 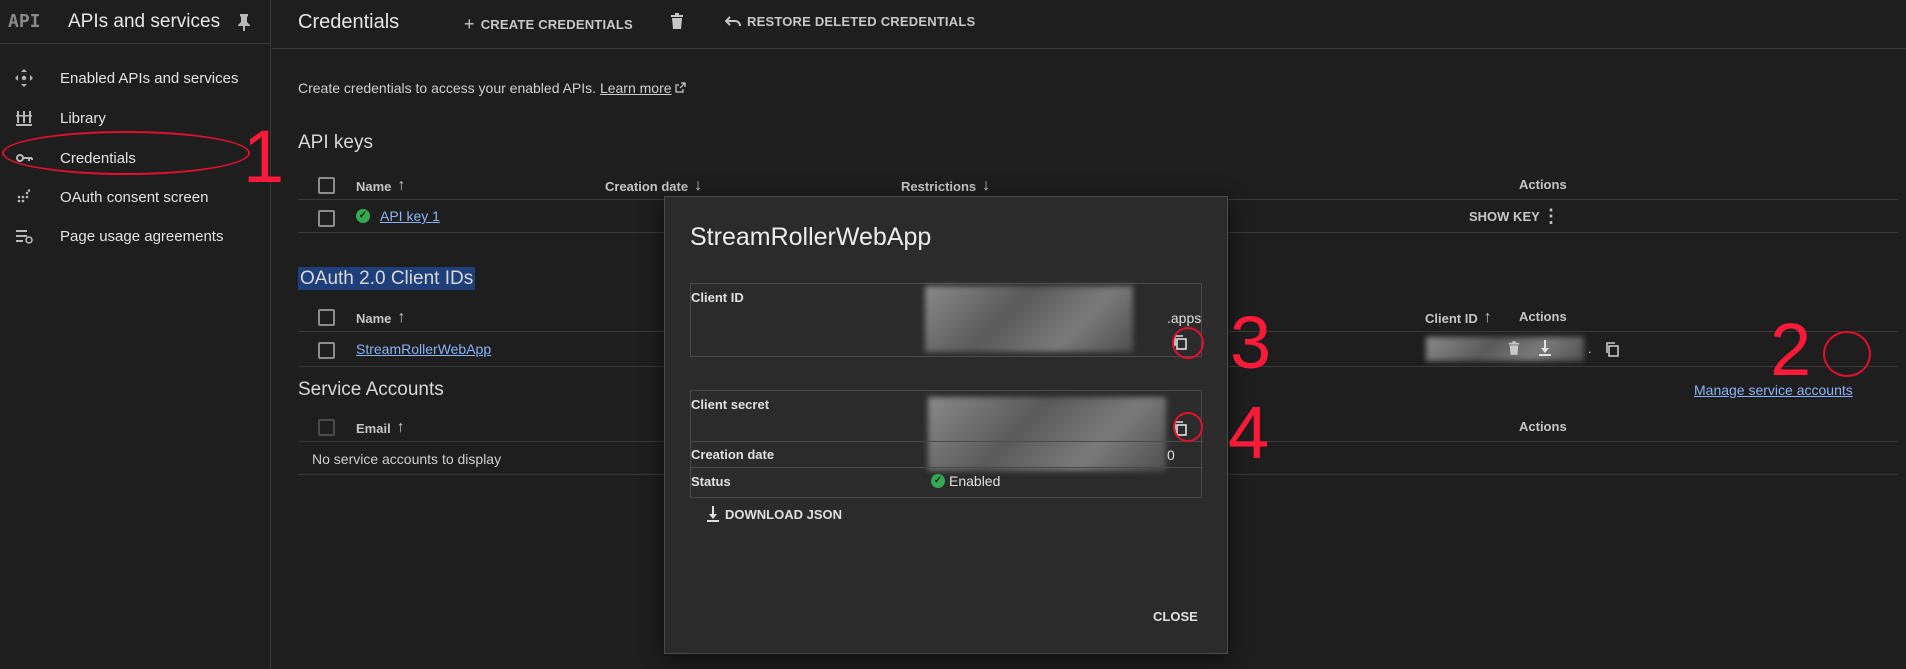 I want to click on sidebar-item-oauth-consent: OAuth consent screen, so click(x=135, y=197).